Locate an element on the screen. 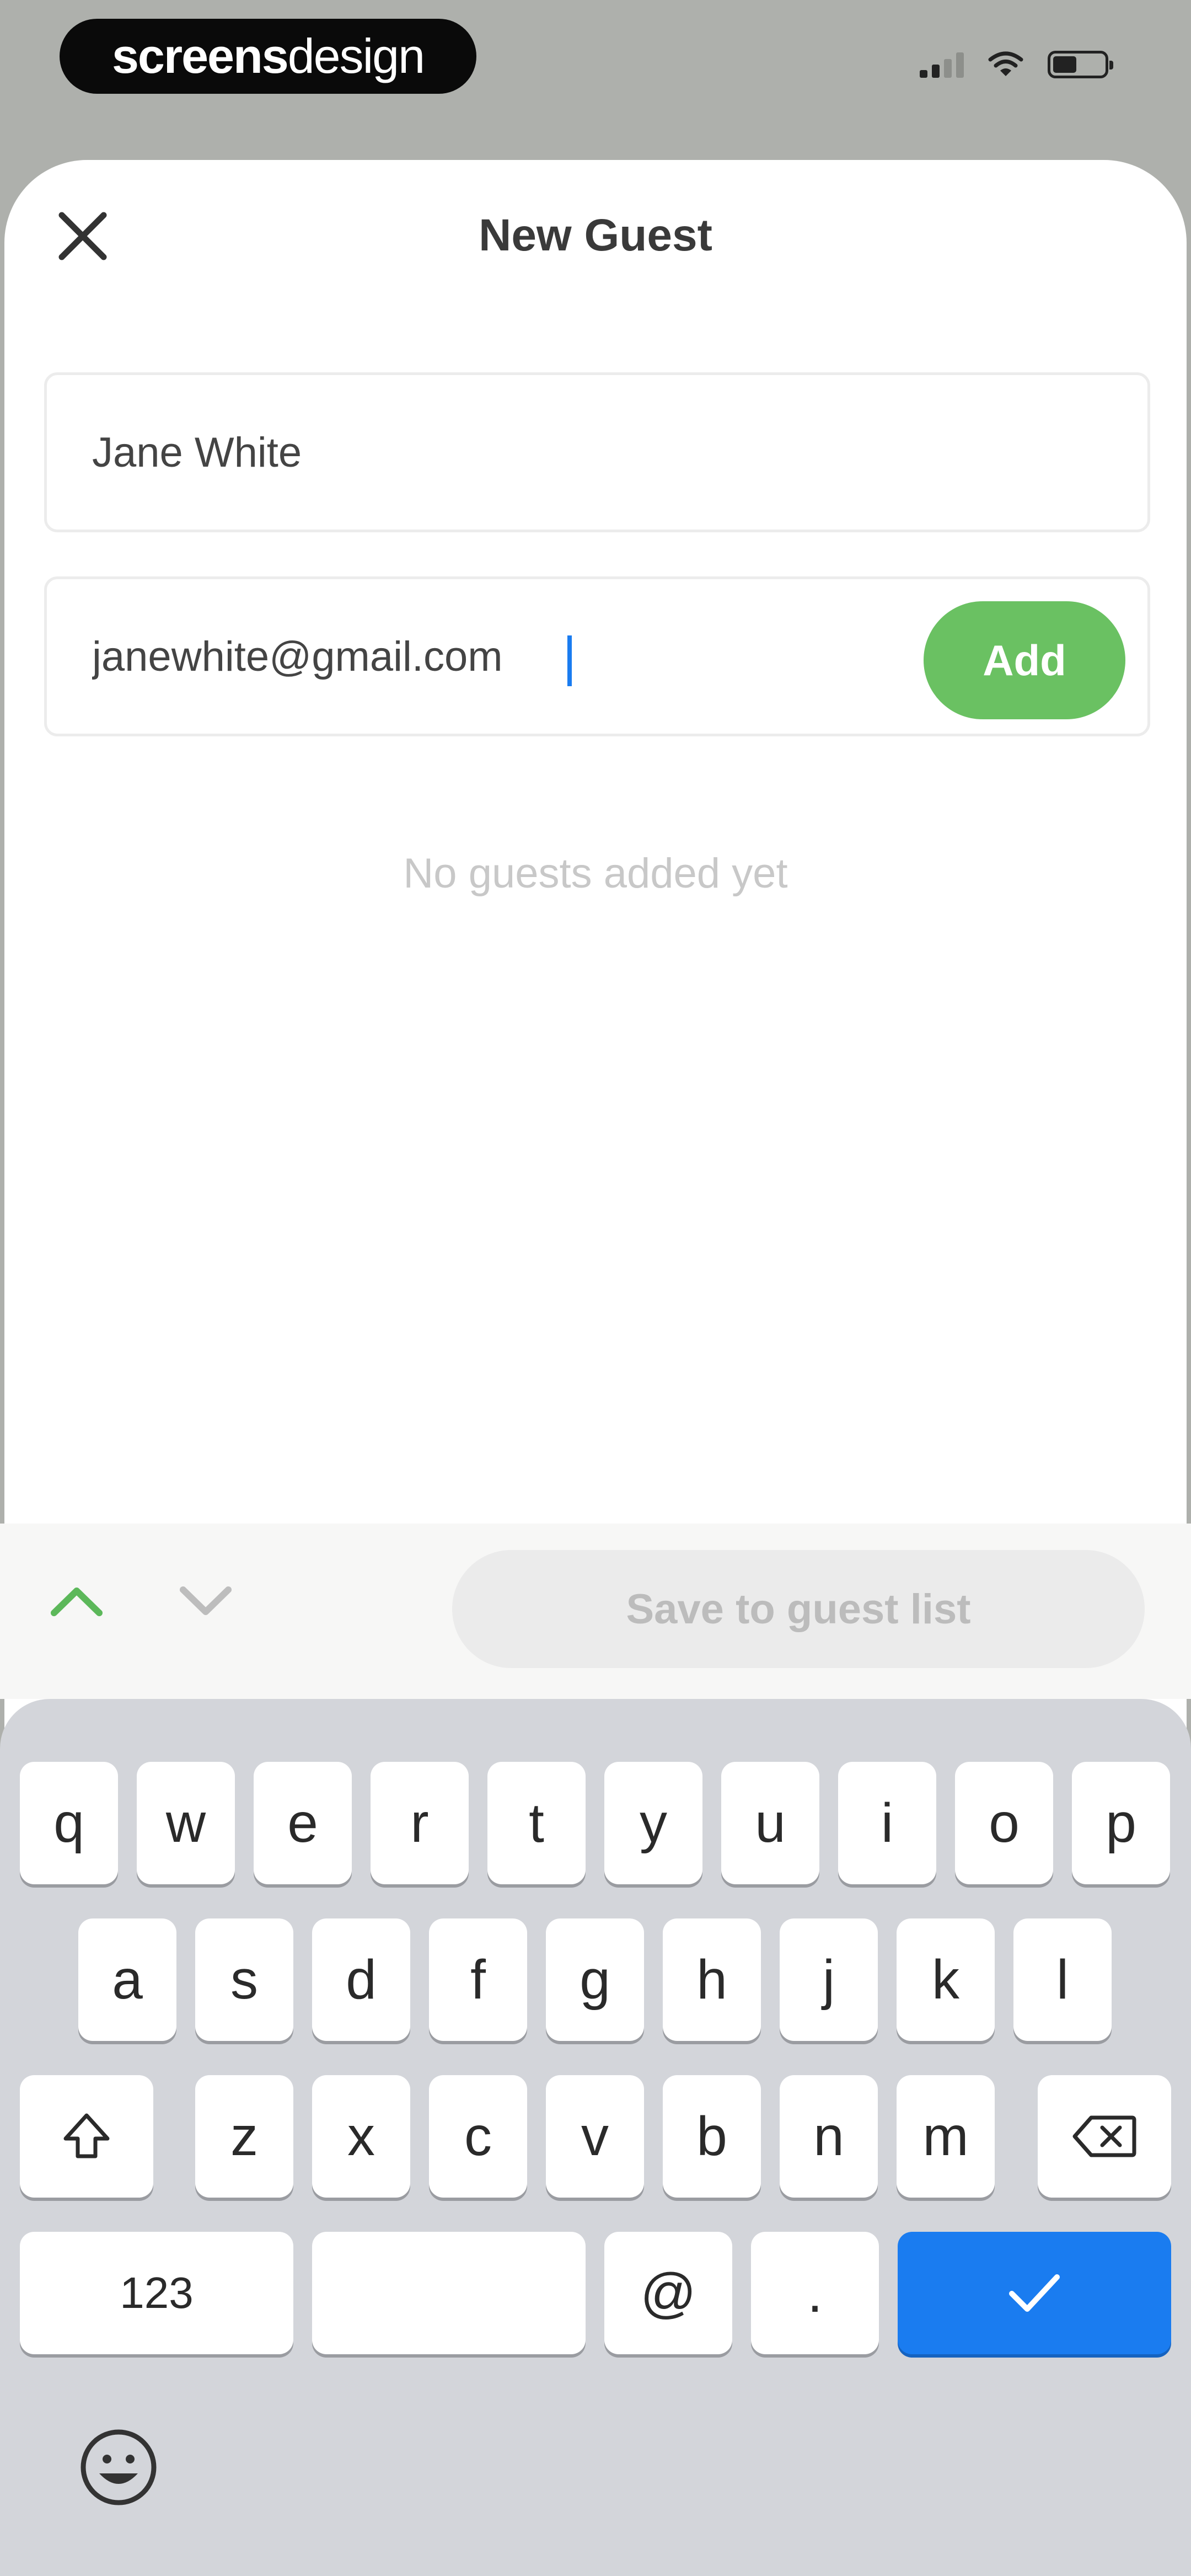 The image size is (1191, 2576). backspace-icon is located at coordinates (1104, 2136).